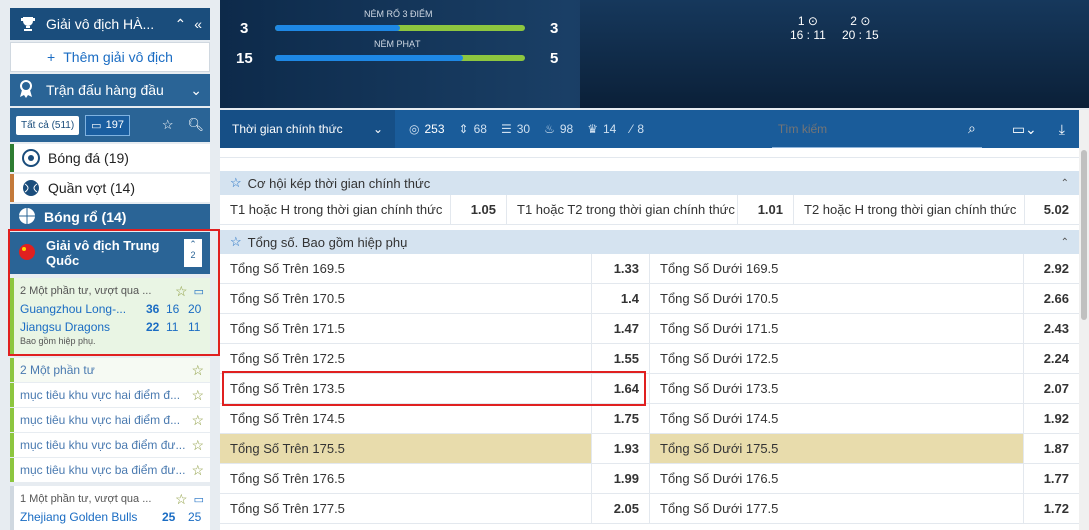 The width and height of the screenshot is (1089, 530). I want to click on count: 98, so click(566, 129).